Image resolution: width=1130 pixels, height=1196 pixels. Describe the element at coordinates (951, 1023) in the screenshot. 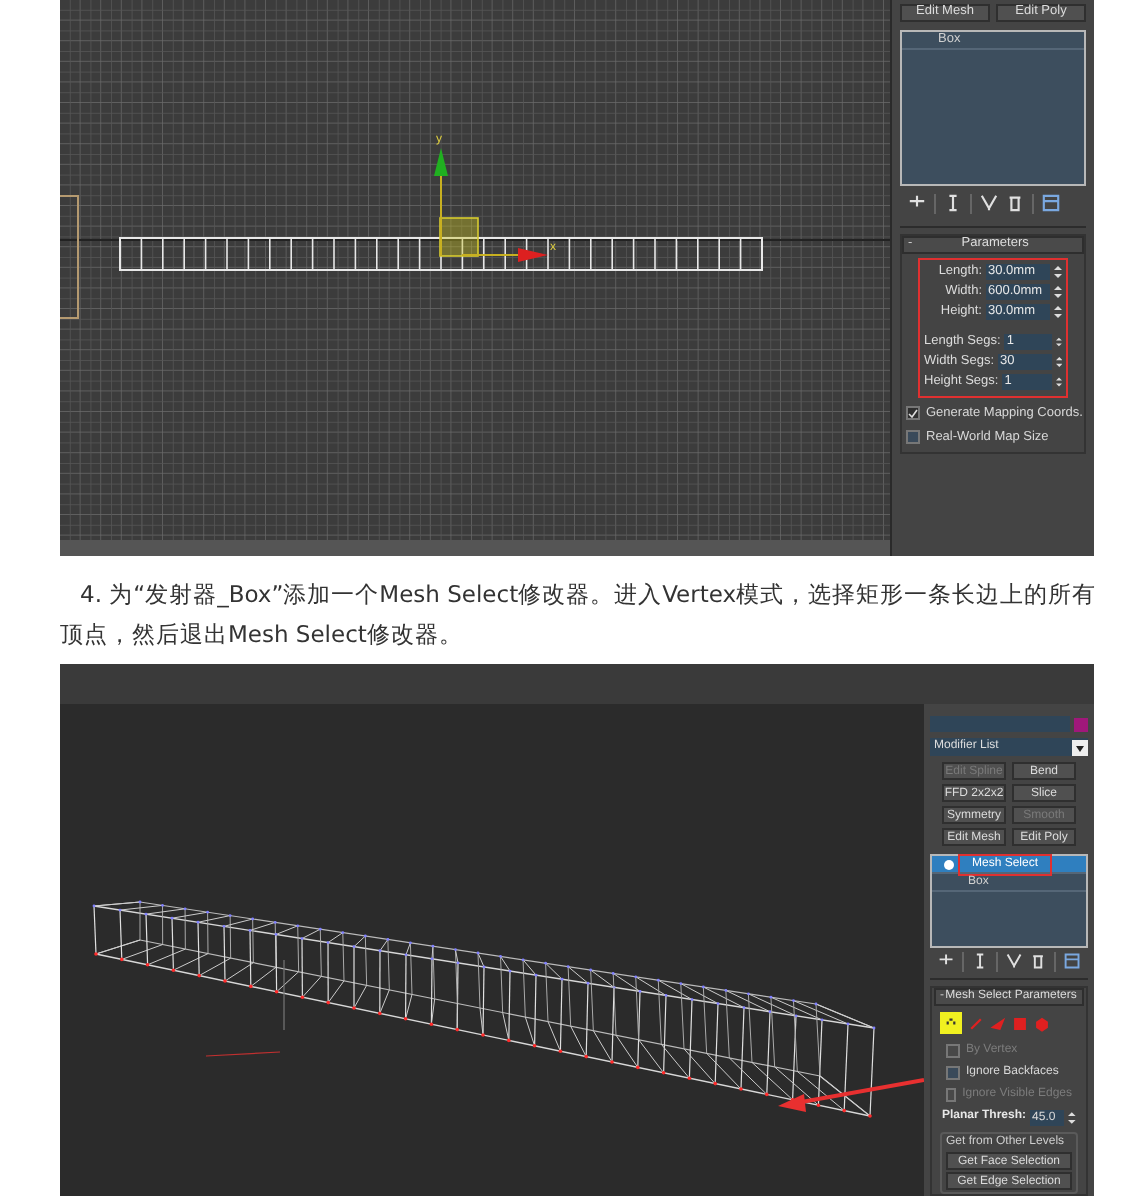

I see `vertex-level-icon` at that location.